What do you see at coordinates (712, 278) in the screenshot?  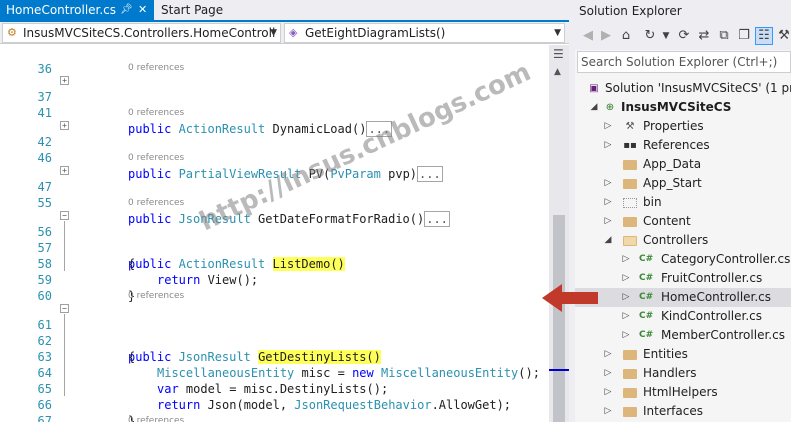 I see `tree-item-label: FruitController.cs` at bounding box center [712, 278].